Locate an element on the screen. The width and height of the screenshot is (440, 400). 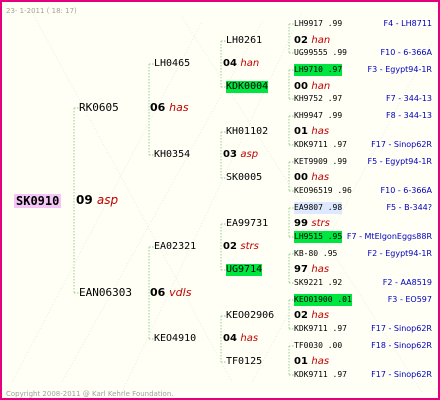
queen-year-gen3: 04 han is located at coordinates (241, 64).